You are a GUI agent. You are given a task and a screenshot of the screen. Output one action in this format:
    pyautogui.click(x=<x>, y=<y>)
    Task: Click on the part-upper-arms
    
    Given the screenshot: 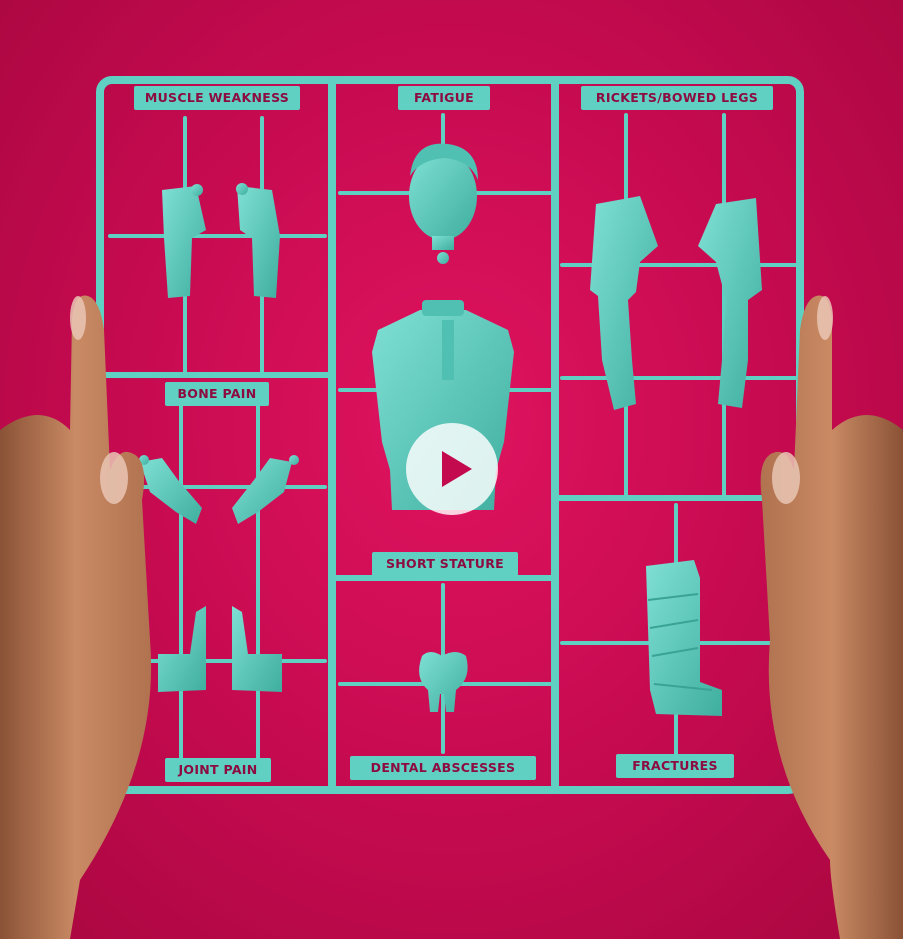 What is the action you would take?
    pyautogui.click(x=221, y=240)
    